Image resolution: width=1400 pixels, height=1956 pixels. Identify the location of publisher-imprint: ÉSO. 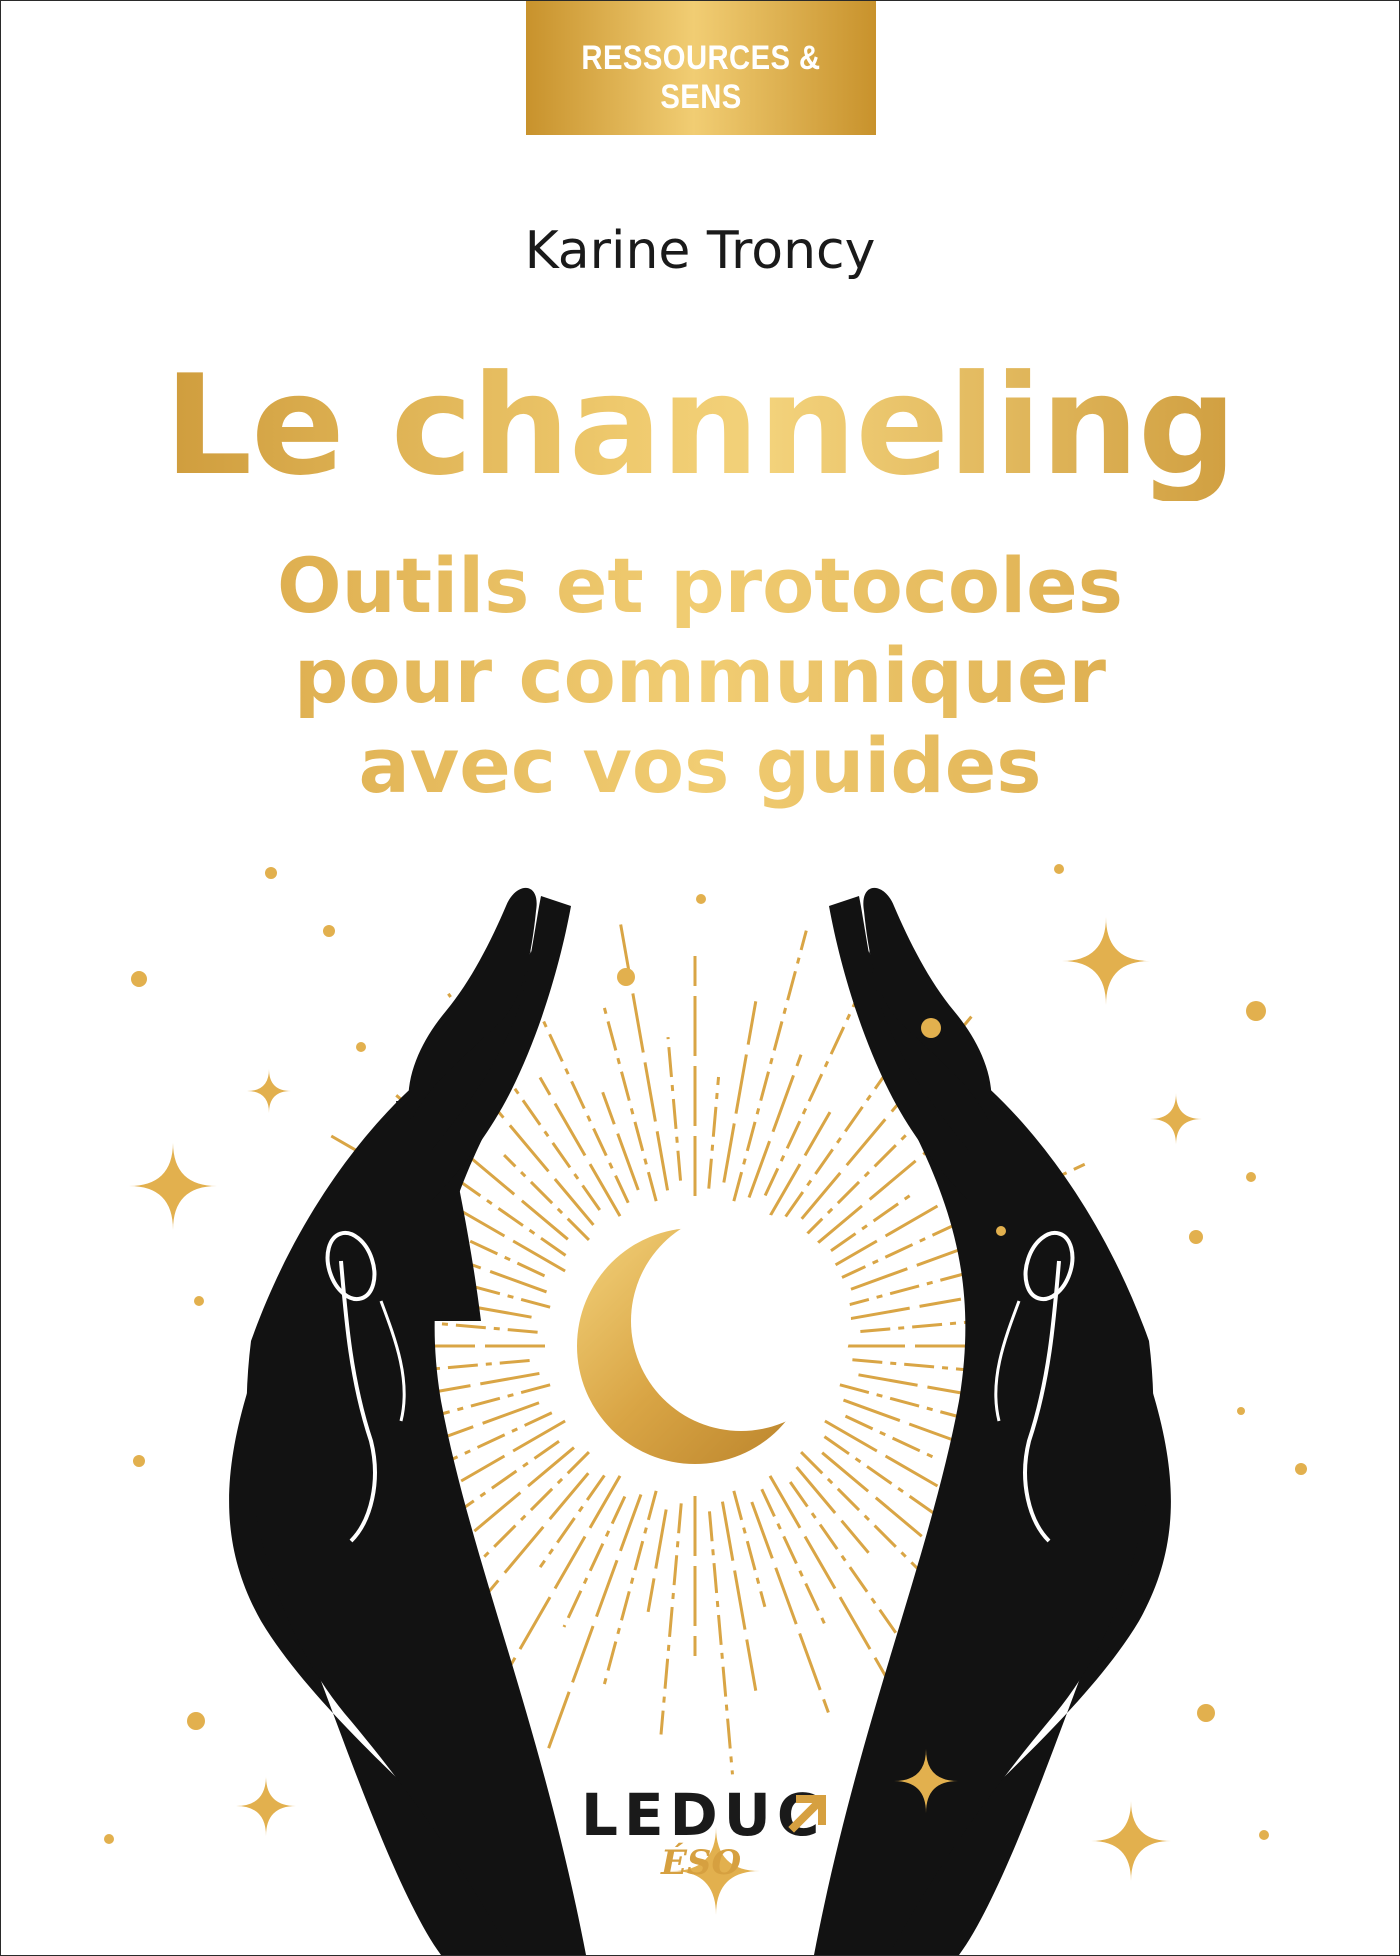
(701, 1863).